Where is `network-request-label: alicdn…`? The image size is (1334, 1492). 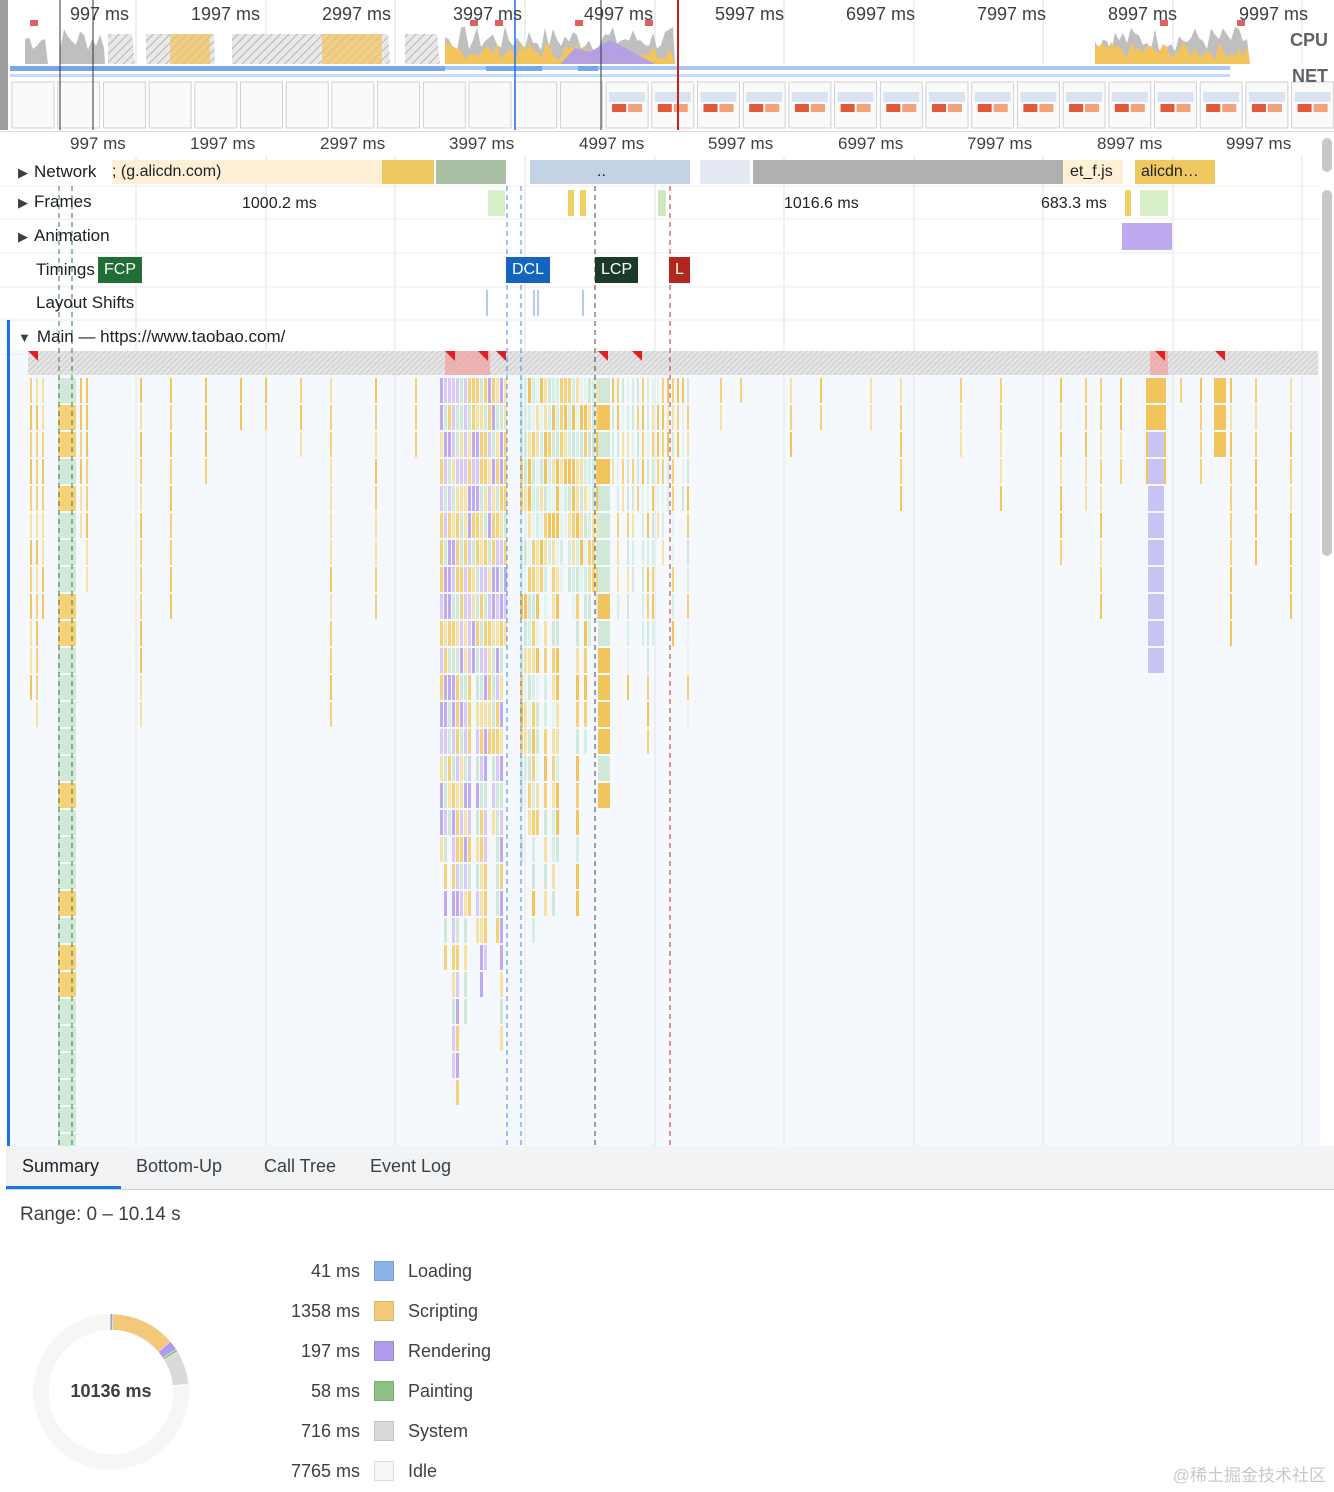
network-request-label: alicdn… is located at coordinates (1170, 172).